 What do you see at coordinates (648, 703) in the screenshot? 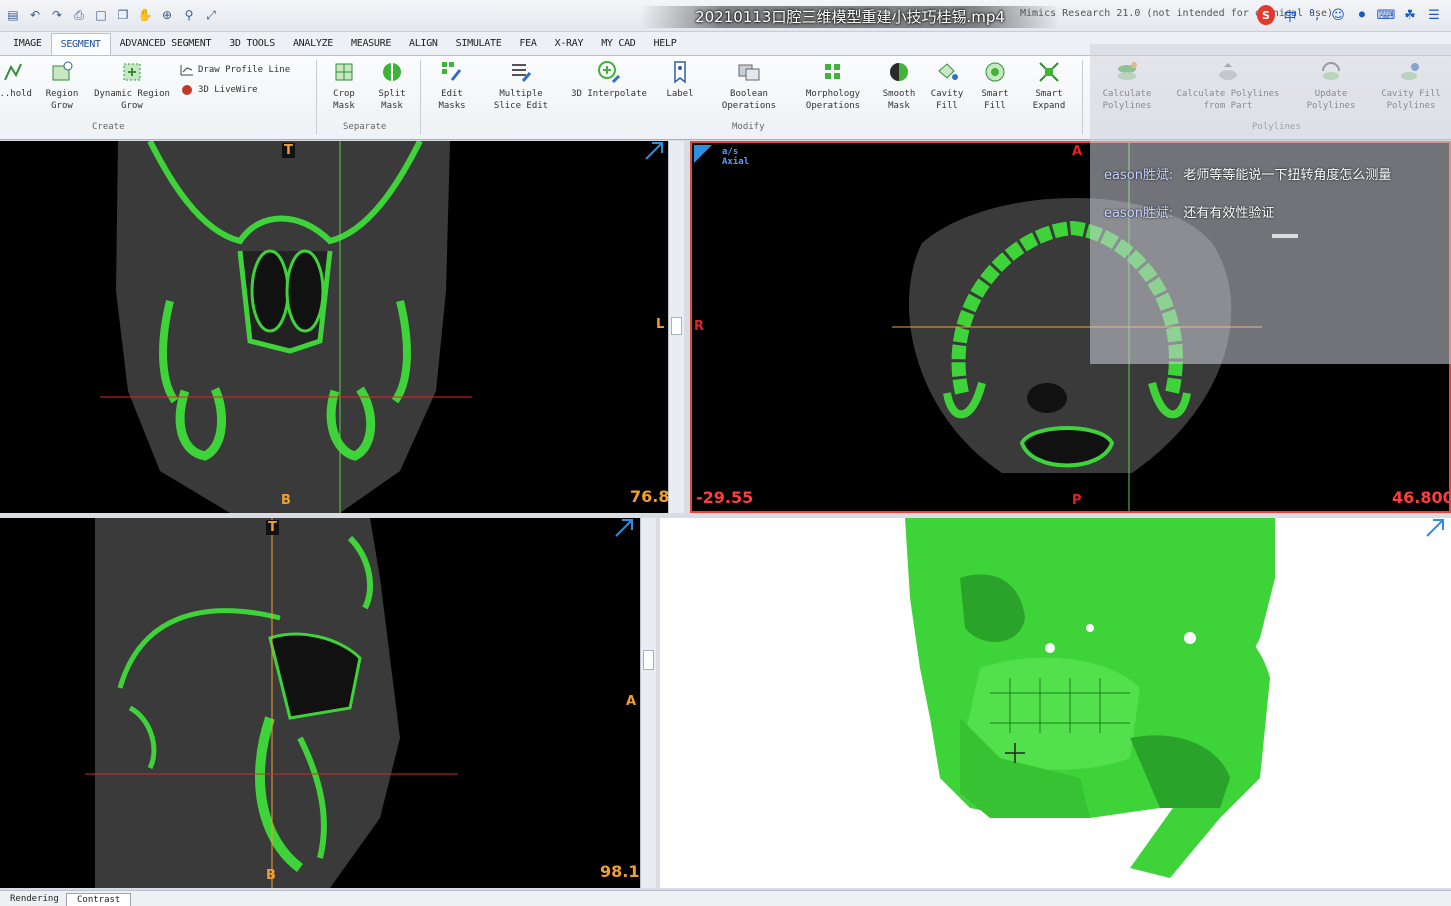
I see `sagittal-scrollbar` at bounding box center [648, 703].